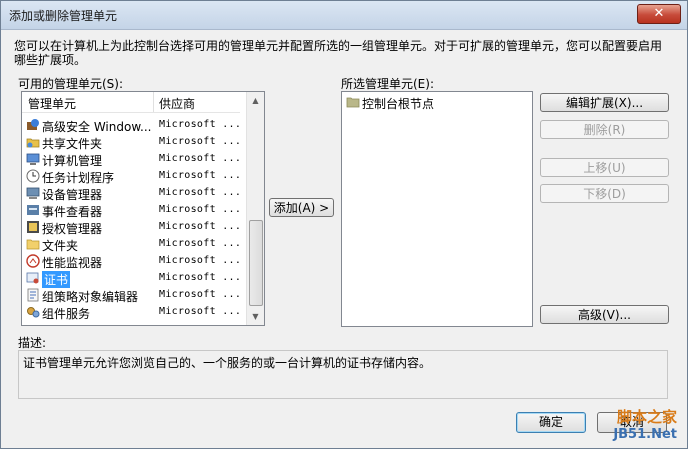 This screenshot has height=449, width=688. What do you see at coordinates (71, 84) in the screenshot?
I see `available-snapins-label: 可用的管理单元(S):` at bounding box center [71, 84].